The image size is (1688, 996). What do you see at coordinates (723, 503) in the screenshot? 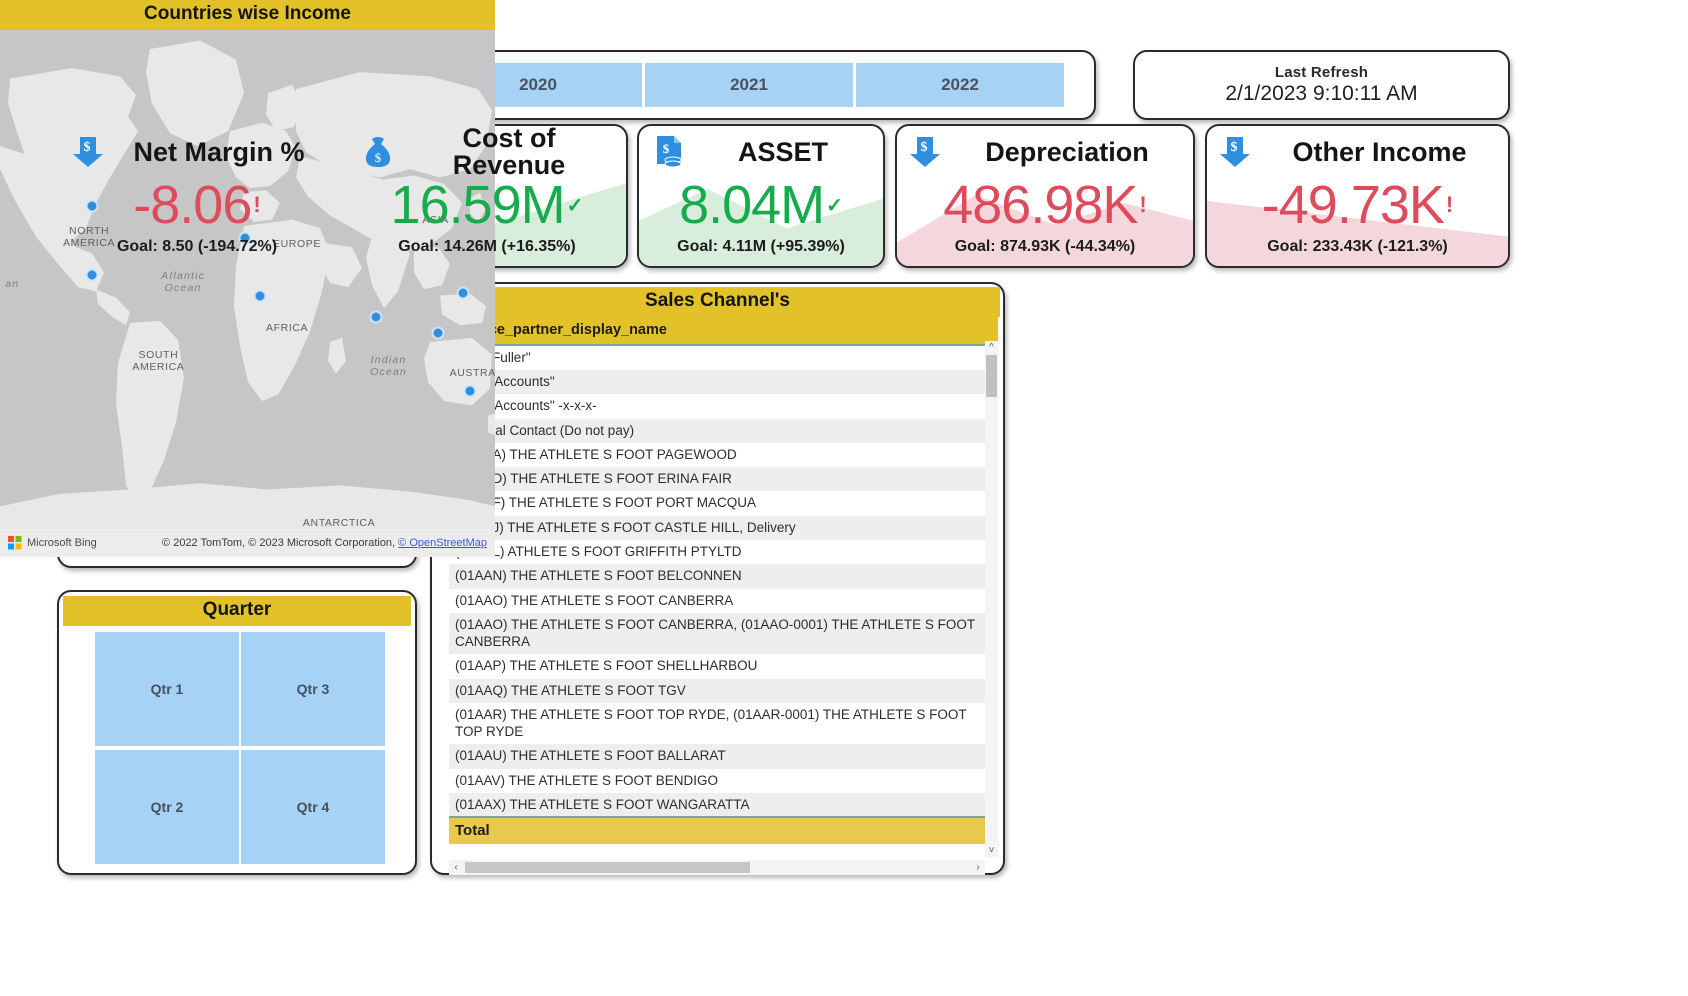
I see `table-row: (01AAF) THE ATHLETE S FOOT PORT MACQUA` at bounding box center [723, 503].